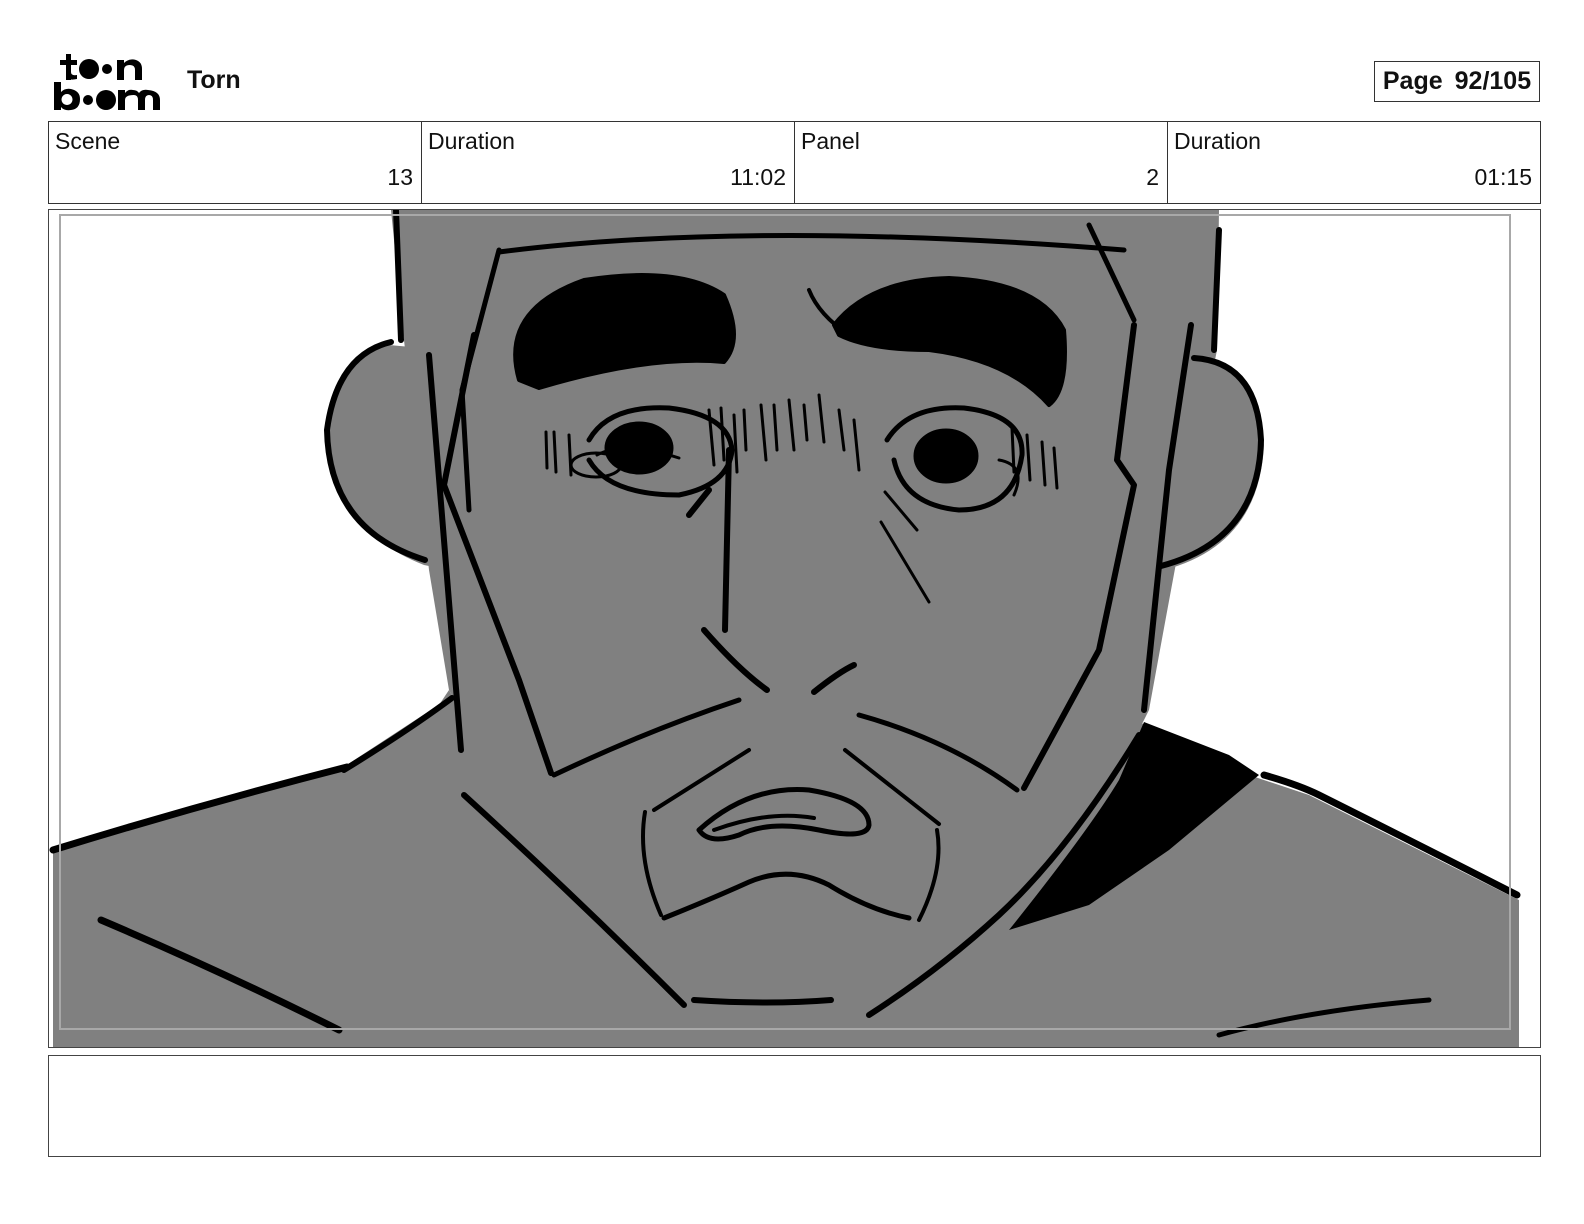  Describe the element at coordinates (981, 162) in the screenshot. I see `info-cell-panel: Panel 2` at that location.